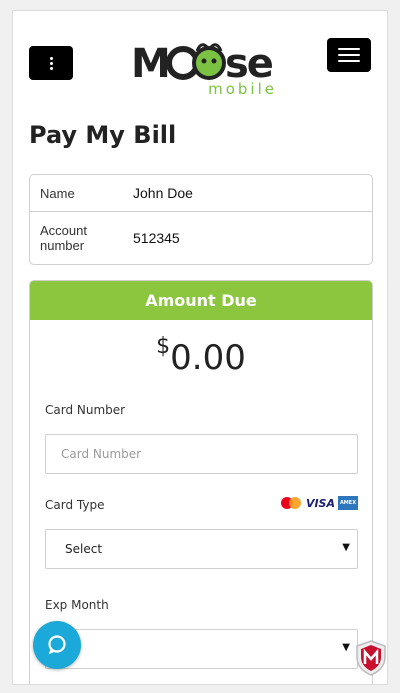 Image resolution: width=400 pixels, height=693 pixels. I want to click on amex-icon: AMEX, so click(348, 503).